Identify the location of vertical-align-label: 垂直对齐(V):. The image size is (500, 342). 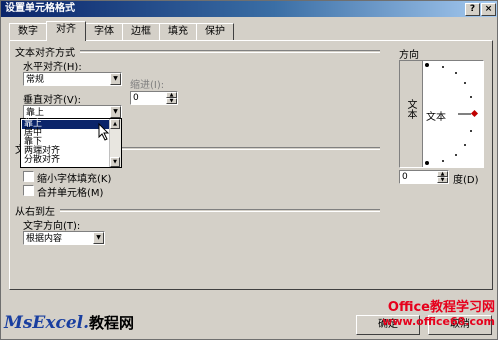
(52, 100).